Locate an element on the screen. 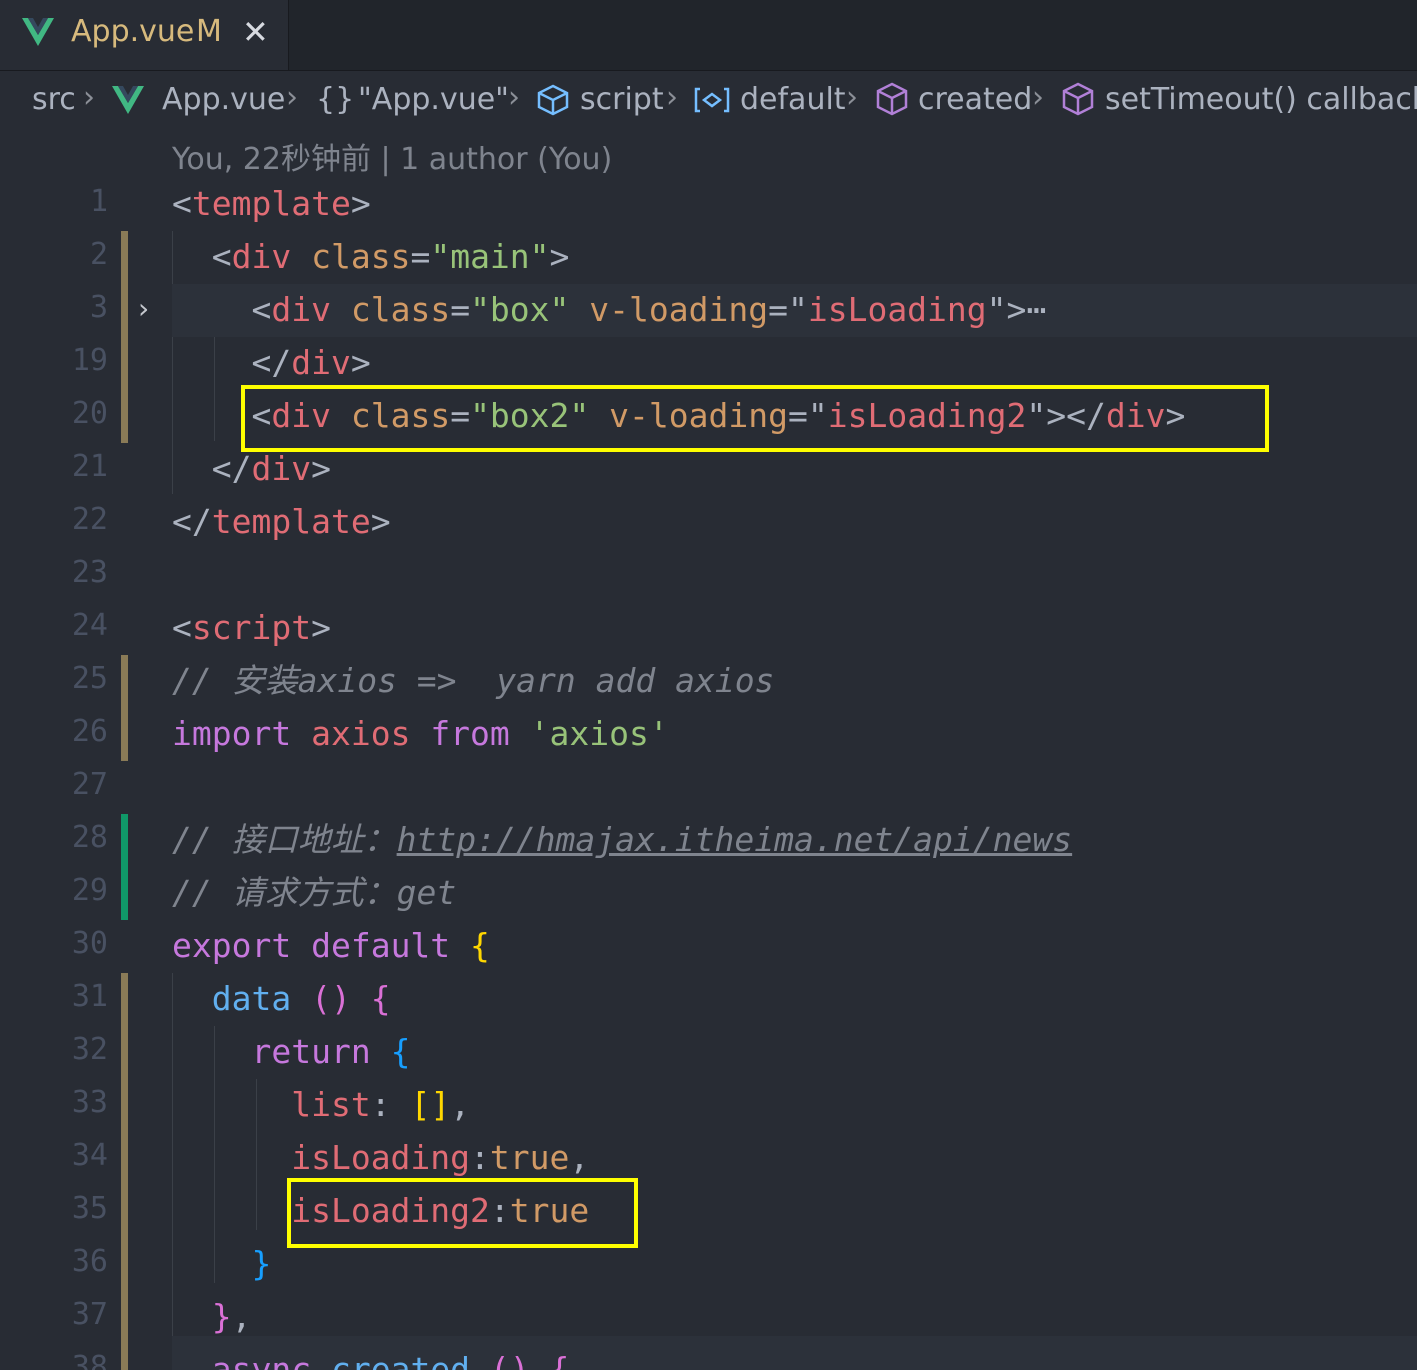 This screenshot has width=1417, height=1370. code-line: 22 </template> is located at coordinates (708, 522).